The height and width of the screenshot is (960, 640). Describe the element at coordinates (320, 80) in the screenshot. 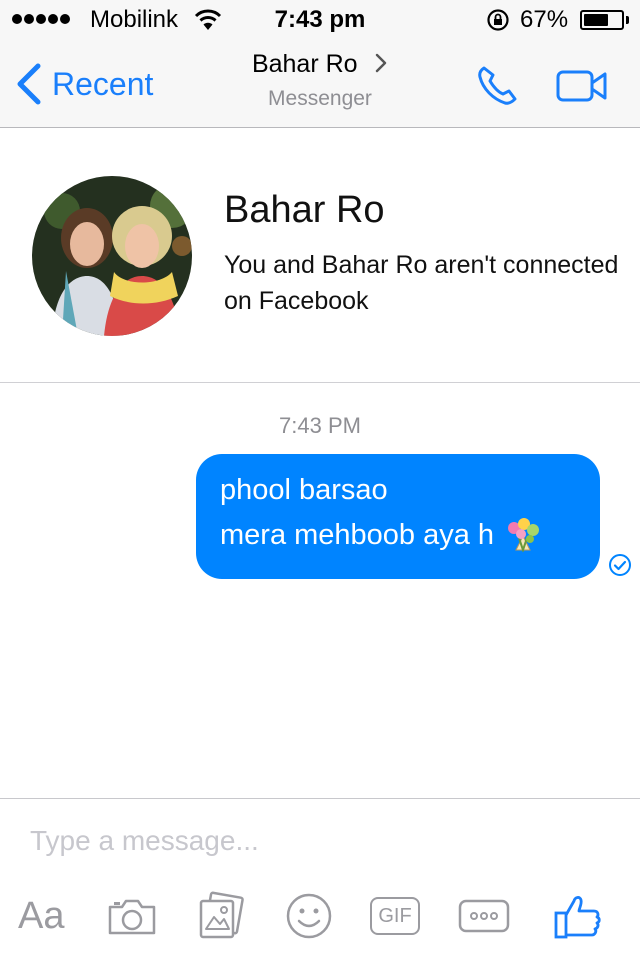

I see `conversation-title-button: Bahar Ro Messenger` at that location.